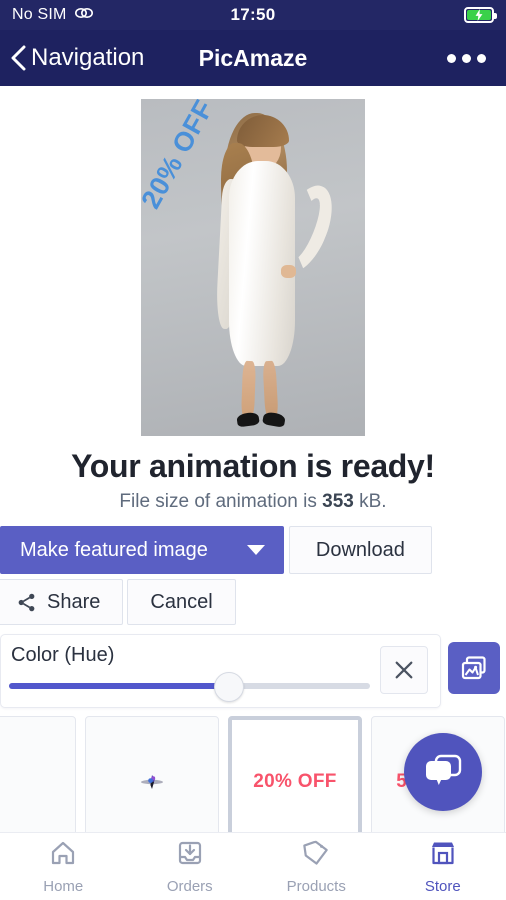  What do you see at coordinates (253, 602) in the screenshot?
I see `secondary-action-row: Share Cancel` at bounding box center [253, 602].